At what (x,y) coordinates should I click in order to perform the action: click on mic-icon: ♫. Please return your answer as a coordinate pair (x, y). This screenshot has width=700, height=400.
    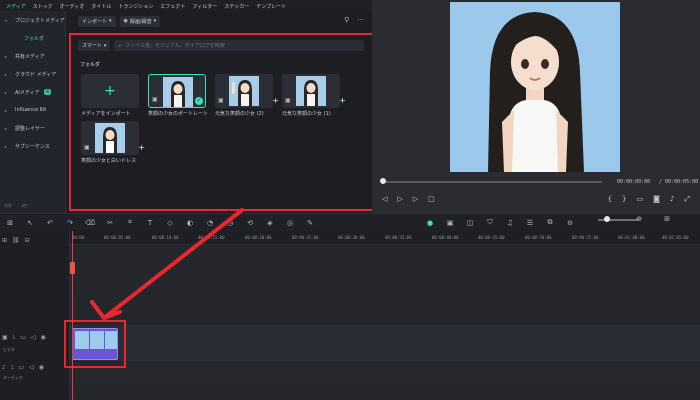
    Looking at the image, I should click on (510, 223).